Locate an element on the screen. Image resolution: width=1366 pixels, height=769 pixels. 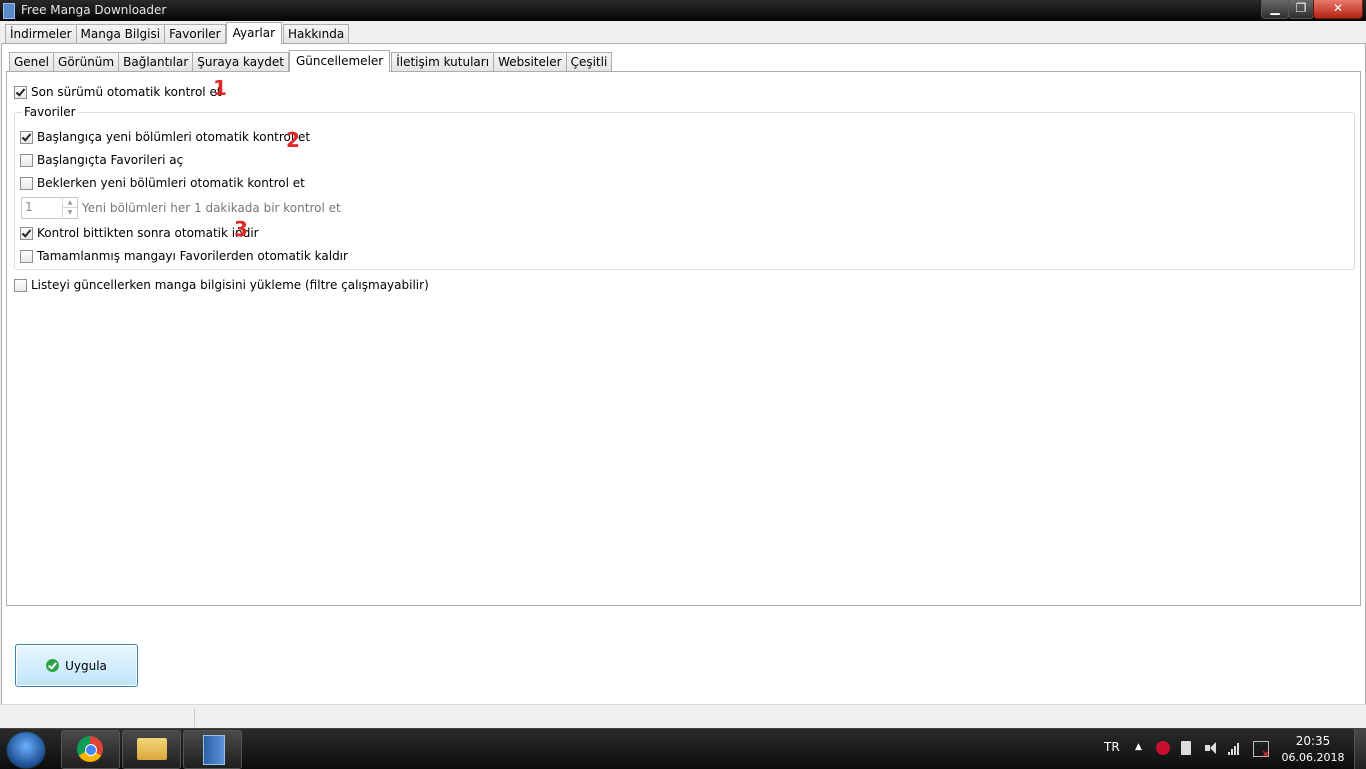
title-bar: Free Manga Downloader ▁ ❐ ✕ is located at coordinates (683, 10).